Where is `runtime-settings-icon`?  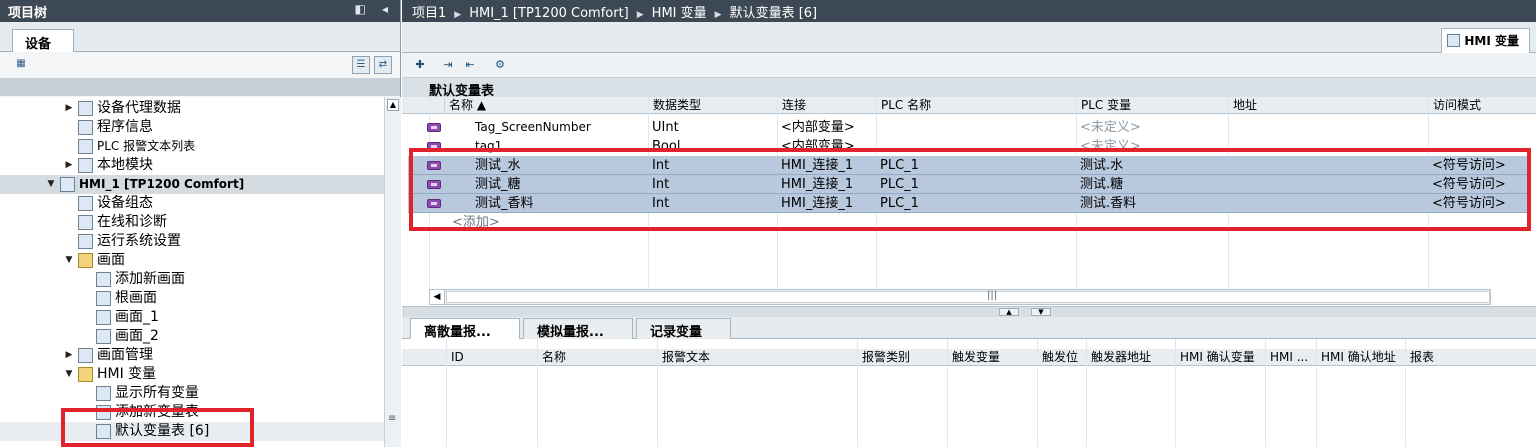
runtime-settings-icon is located at coordinates (85, 241).